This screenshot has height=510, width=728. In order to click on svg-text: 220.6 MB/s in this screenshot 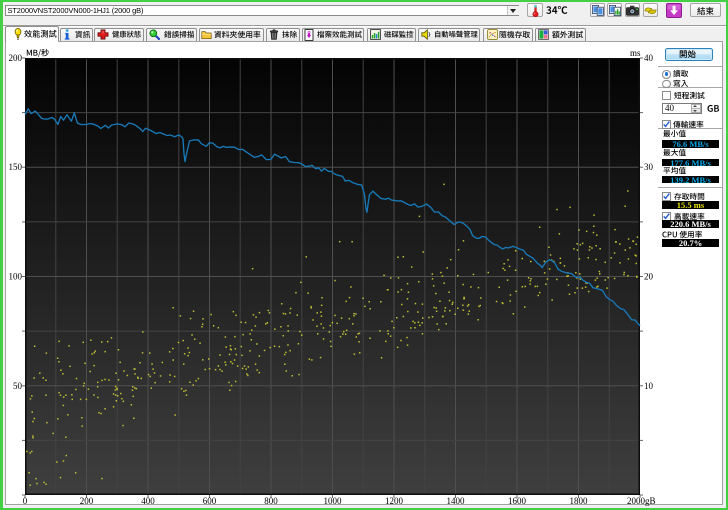, I will do `click(690, 224)`.